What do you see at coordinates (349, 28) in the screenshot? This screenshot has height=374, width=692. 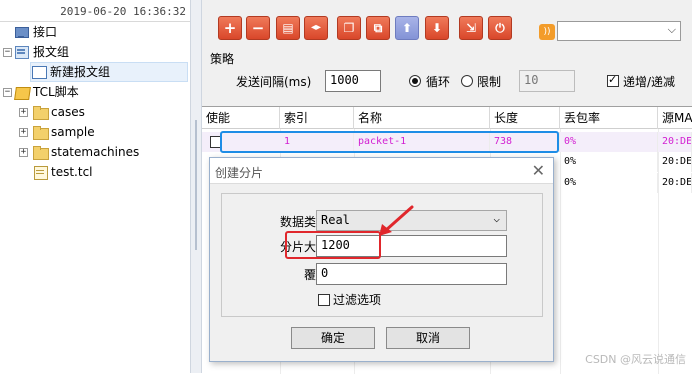 I see `copy-button: ❐` at bounding box center [349, 28].